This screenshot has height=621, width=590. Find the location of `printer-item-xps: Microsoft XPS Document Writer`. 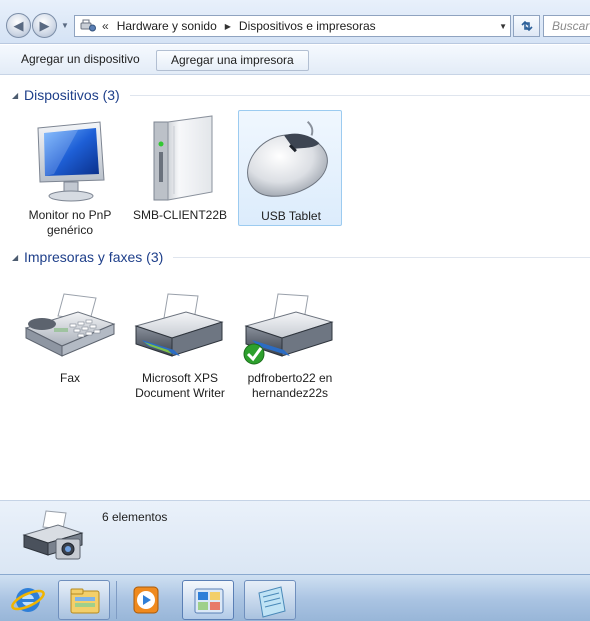

printer-item-xps: Microsoft XPS Document Writer is located at coordinates (180, 342).